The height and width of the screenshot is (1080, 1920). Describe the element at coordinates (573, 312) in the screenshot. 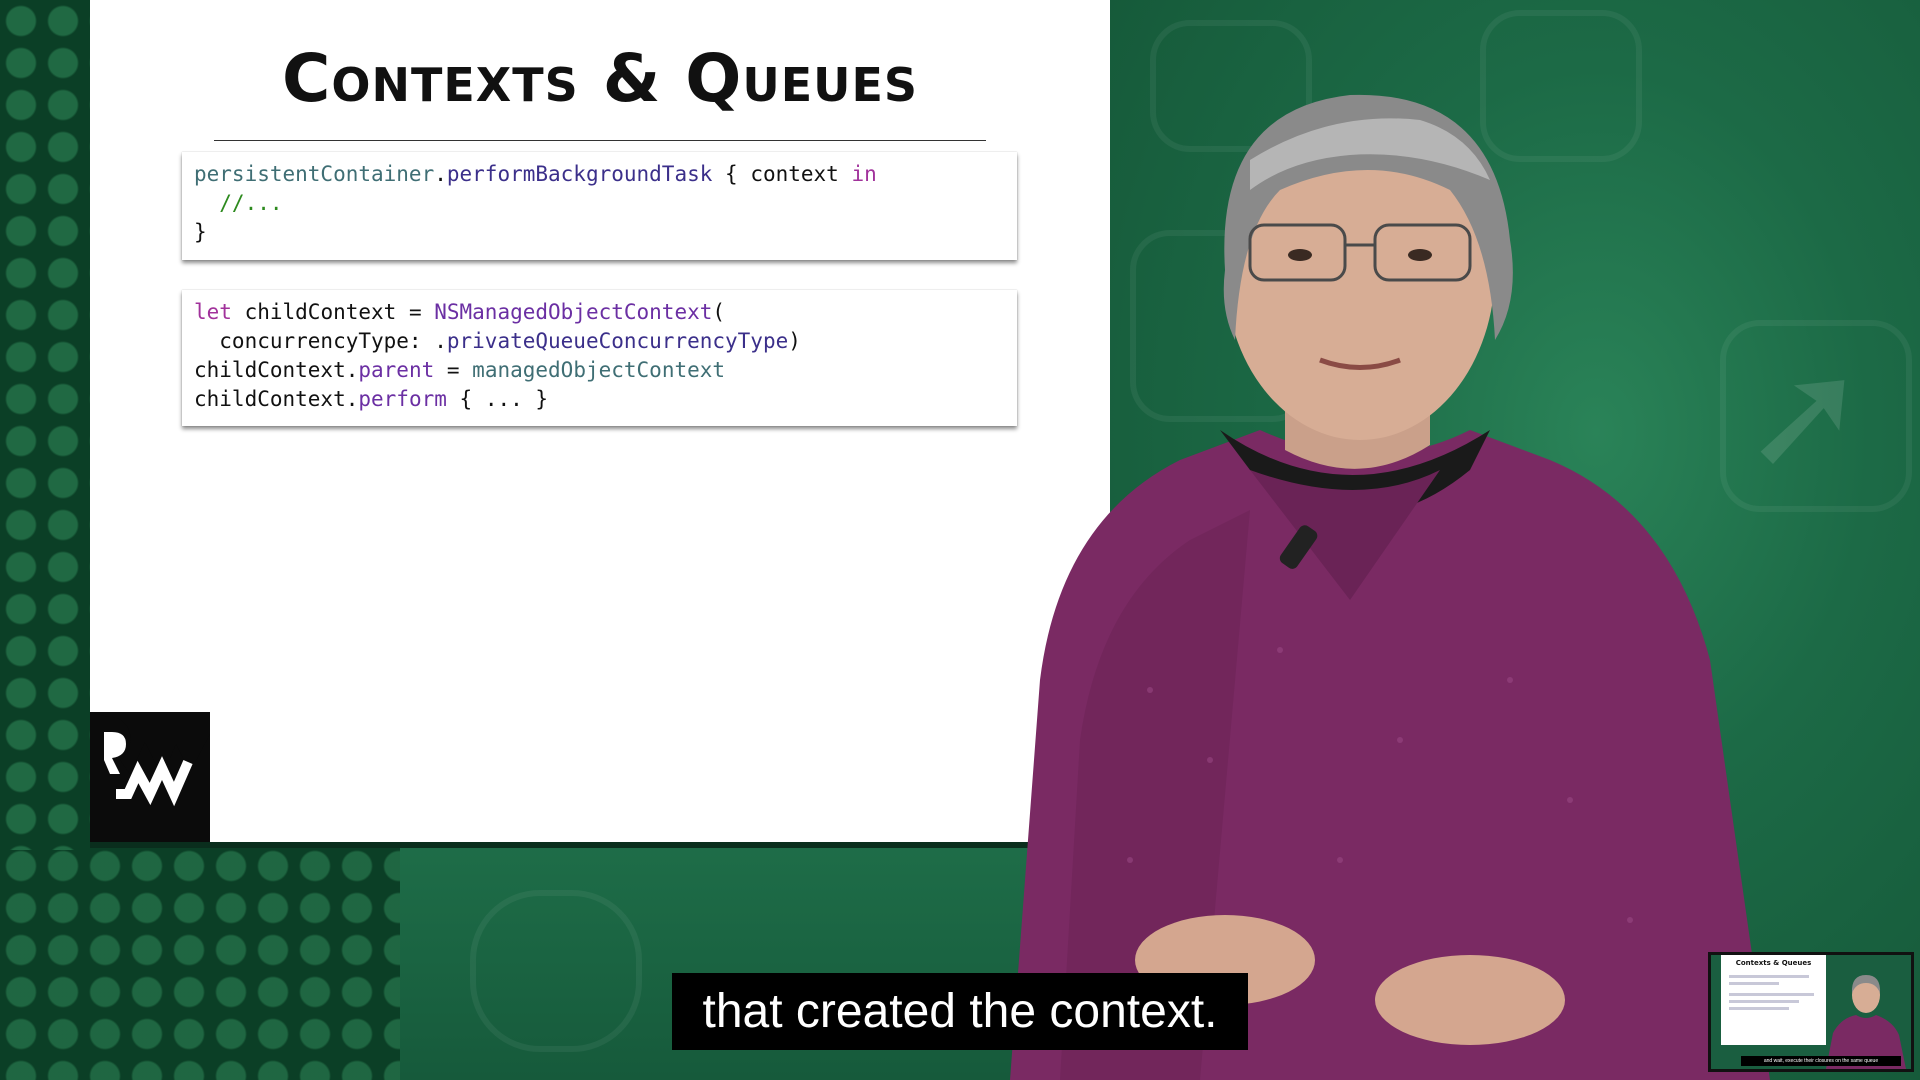

I see `code-type: NSManagedObjectContext` at that location.